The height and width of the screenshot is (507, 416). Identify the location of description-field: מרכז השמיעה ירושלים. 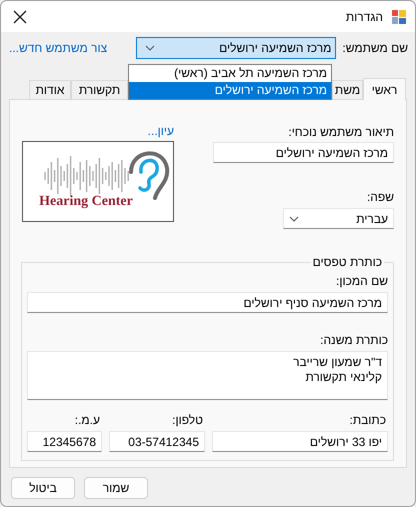
(303, 152).